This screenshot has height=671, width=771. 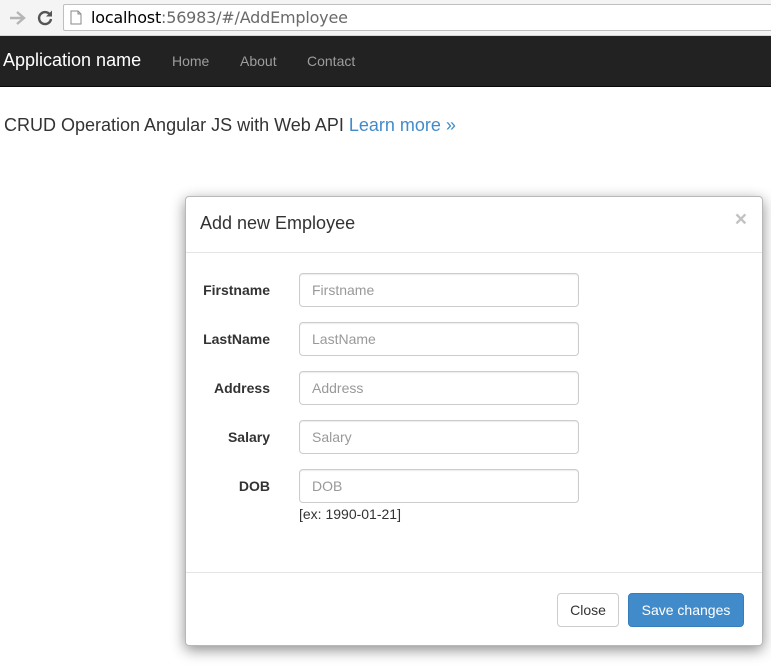 What do you see at coordinates (190, 61) in the screenshot?
I see `nav-link-home: Home` at bounding box center [190, 61].